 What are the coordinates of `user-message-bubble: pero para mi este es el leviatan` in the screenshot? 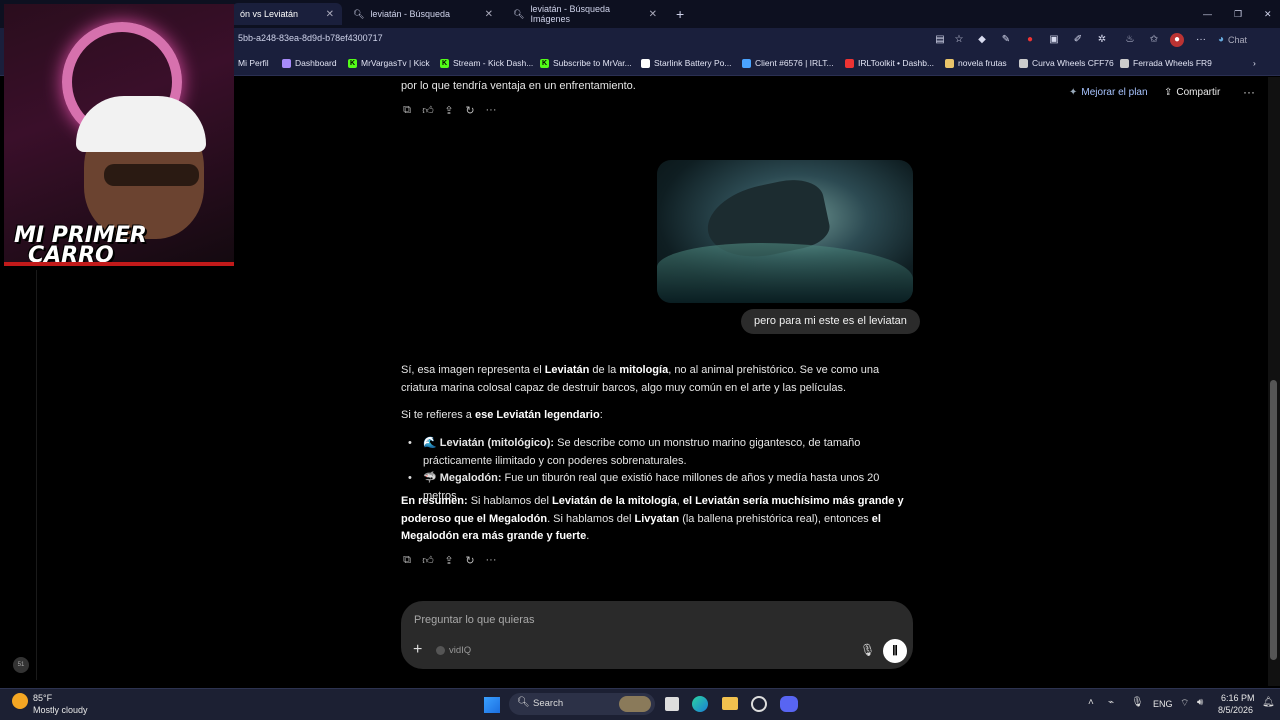 It's located at (830, 321).